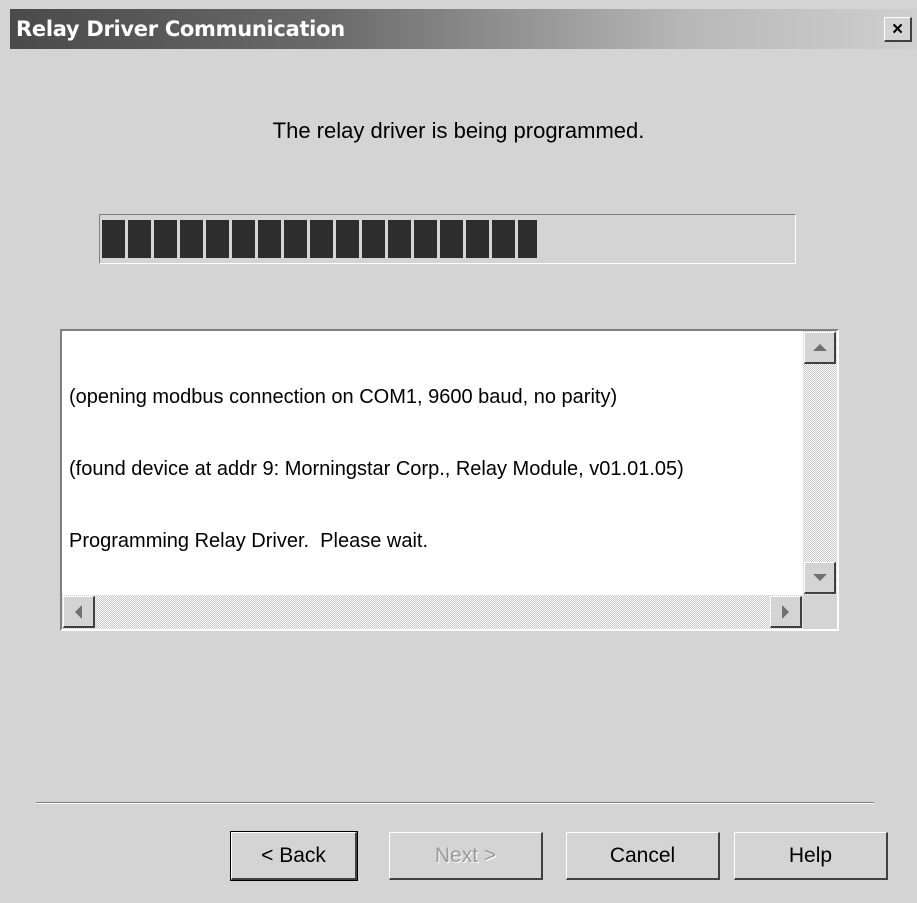  I want to click on close-icon: ×, so click(897, 29).